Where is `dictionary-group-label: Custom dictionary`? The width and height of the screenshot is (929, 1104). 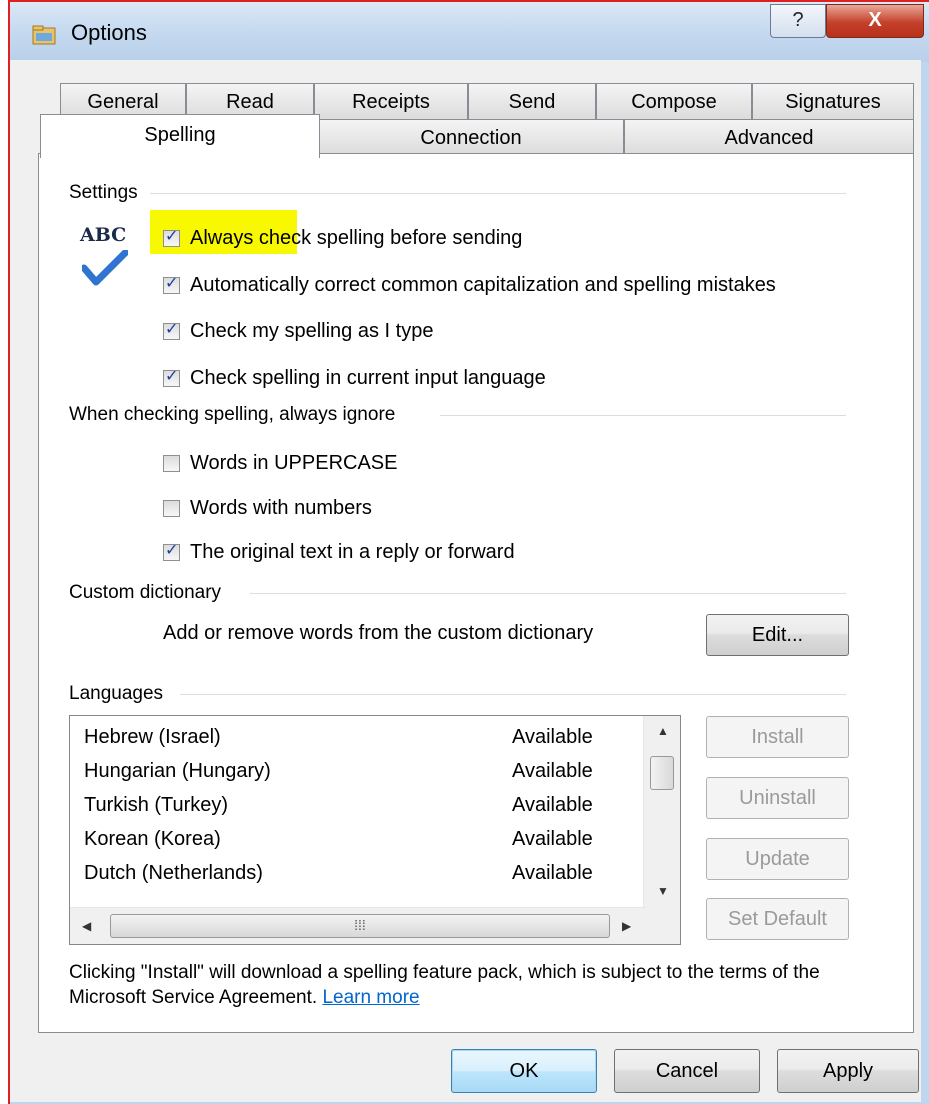 dictionary-group-label: Custom dictionary is located at coordinates (151, 593).